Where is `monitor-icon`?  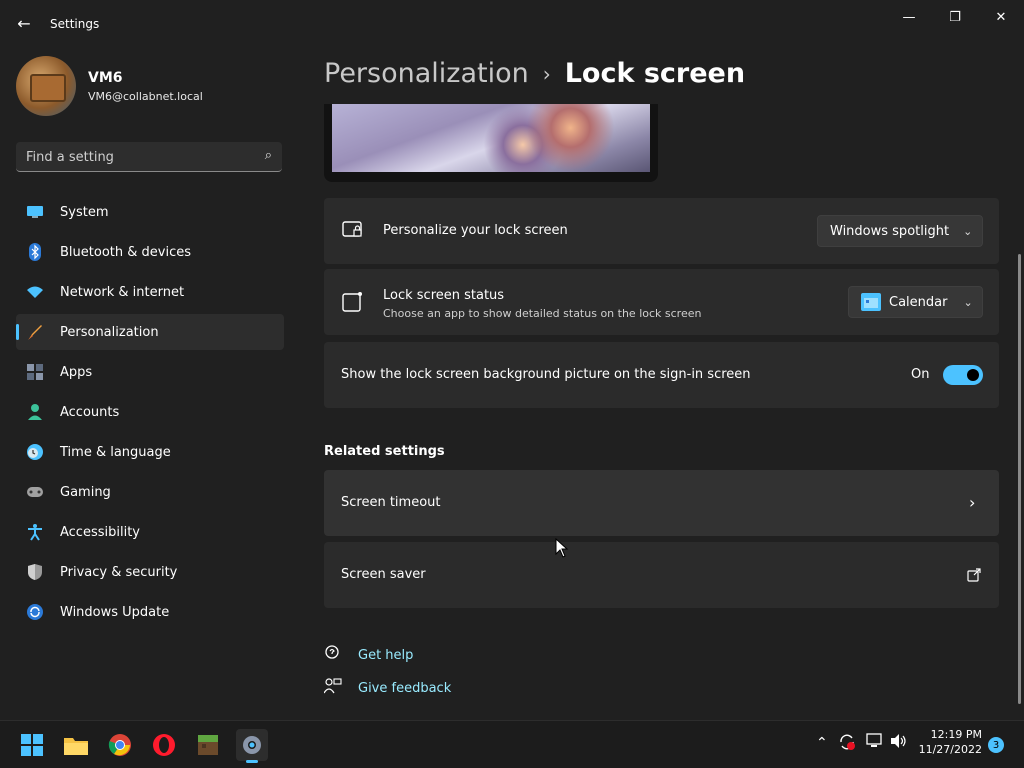
monitor-icon is located at coordinates (35, 212).